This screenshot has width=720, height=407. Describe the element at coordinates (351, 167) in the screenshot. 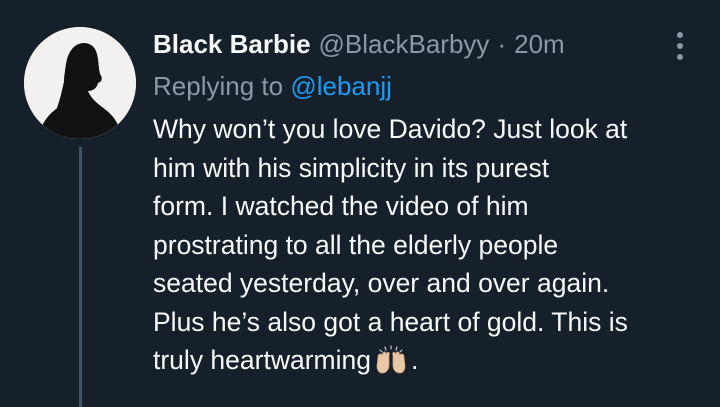

I see `tweet-body-line: him with his simplicity in its purest` at that location.